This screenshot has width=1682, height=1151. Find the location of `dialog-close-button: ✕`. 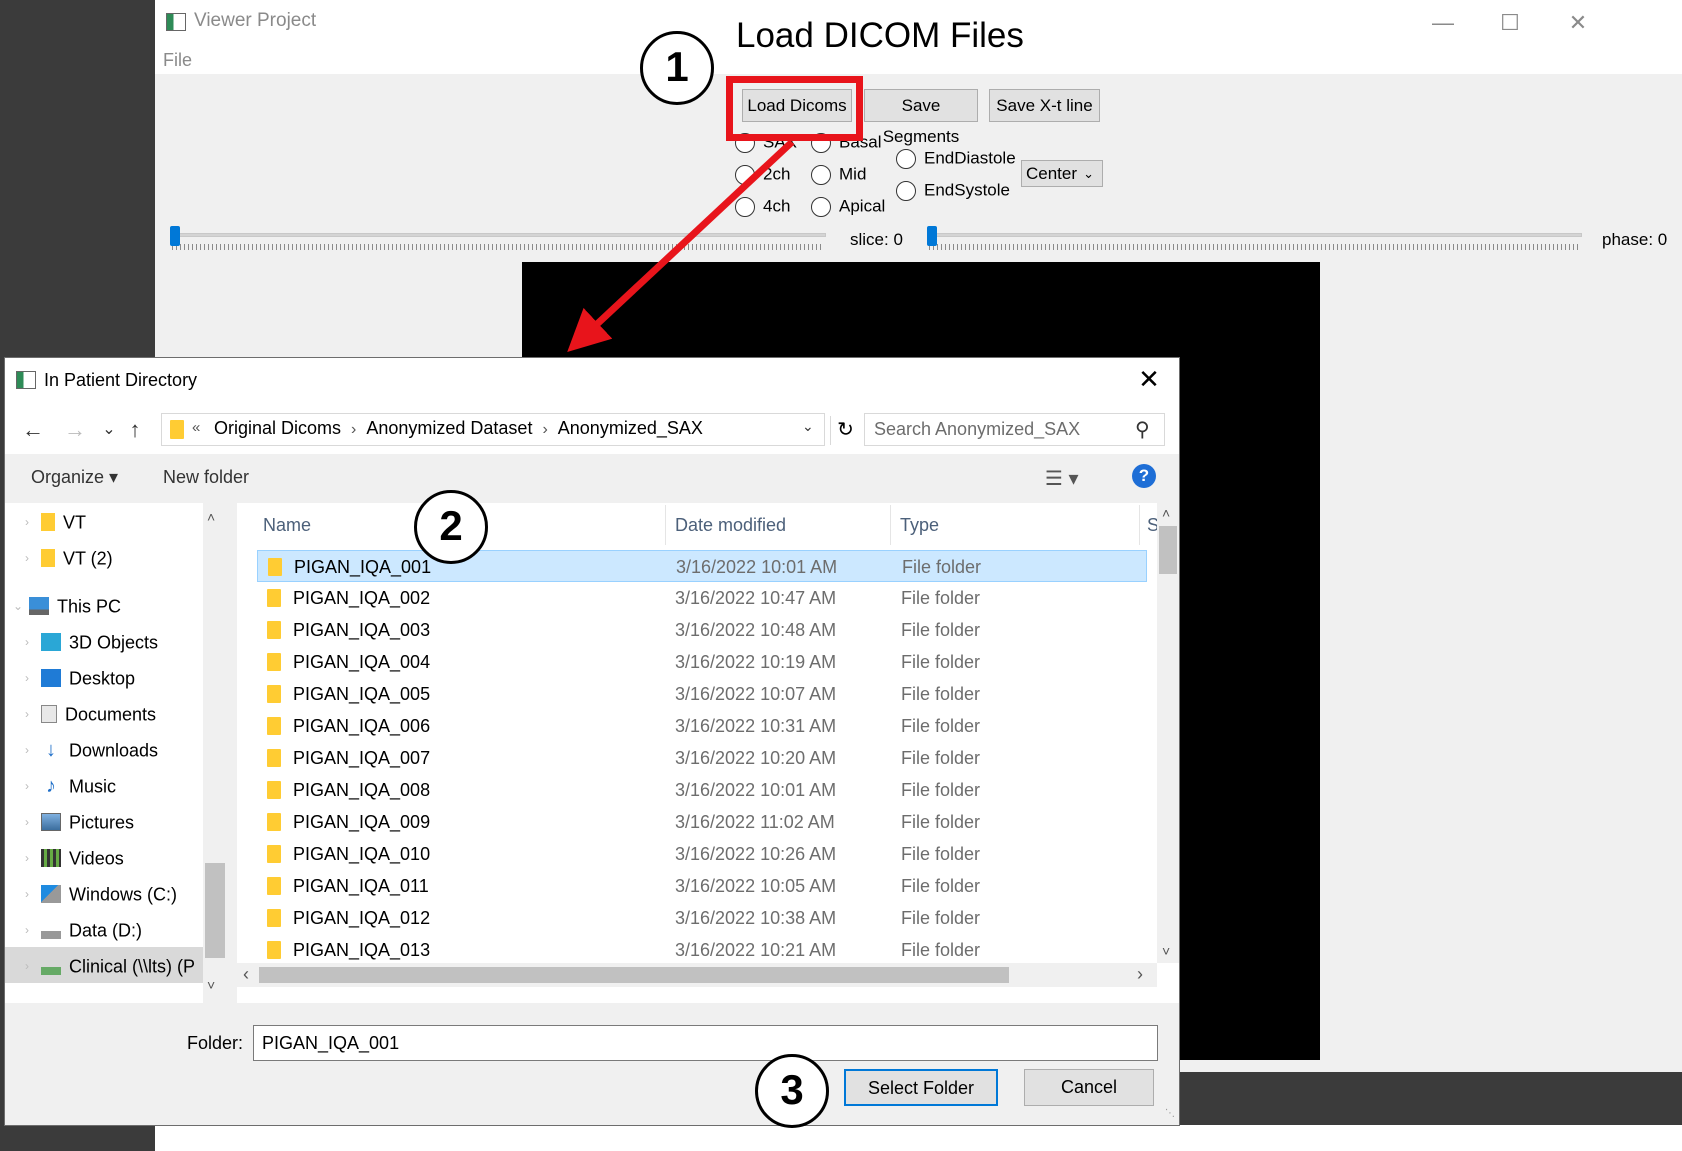

dialog-close-button: ✕ is located at coordinates (1149, 379).